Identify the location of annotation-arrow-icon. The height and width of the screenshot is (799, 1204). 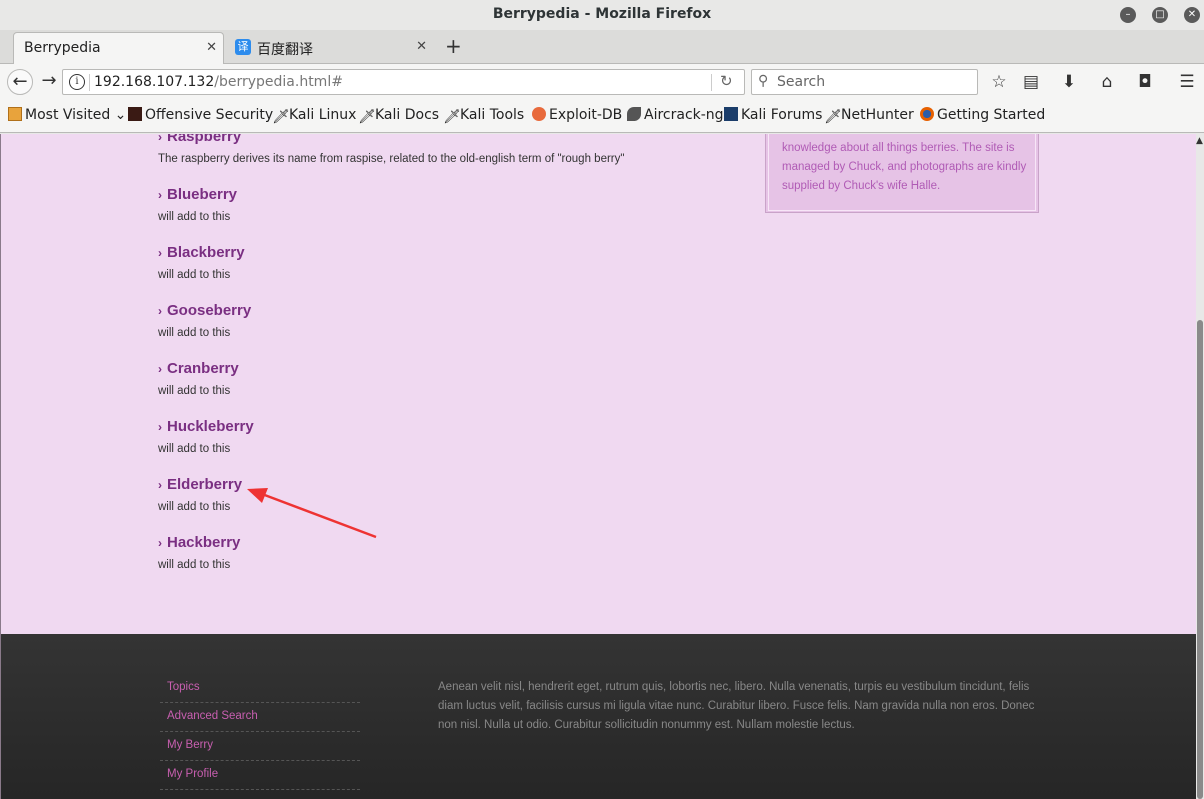
(312, 513).